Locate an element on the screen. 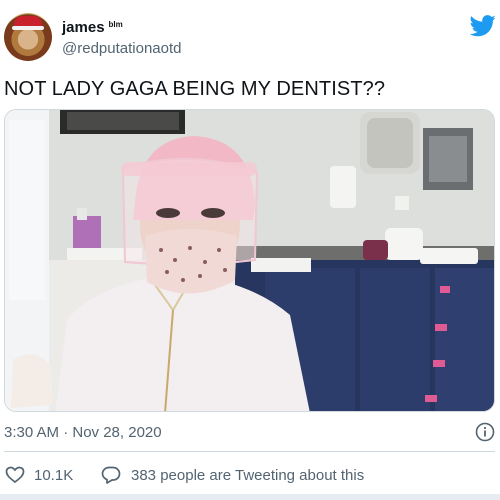 The width and height of the screenshot is (500, 500). santa-hat-trim is located at coordinates (28, 28).